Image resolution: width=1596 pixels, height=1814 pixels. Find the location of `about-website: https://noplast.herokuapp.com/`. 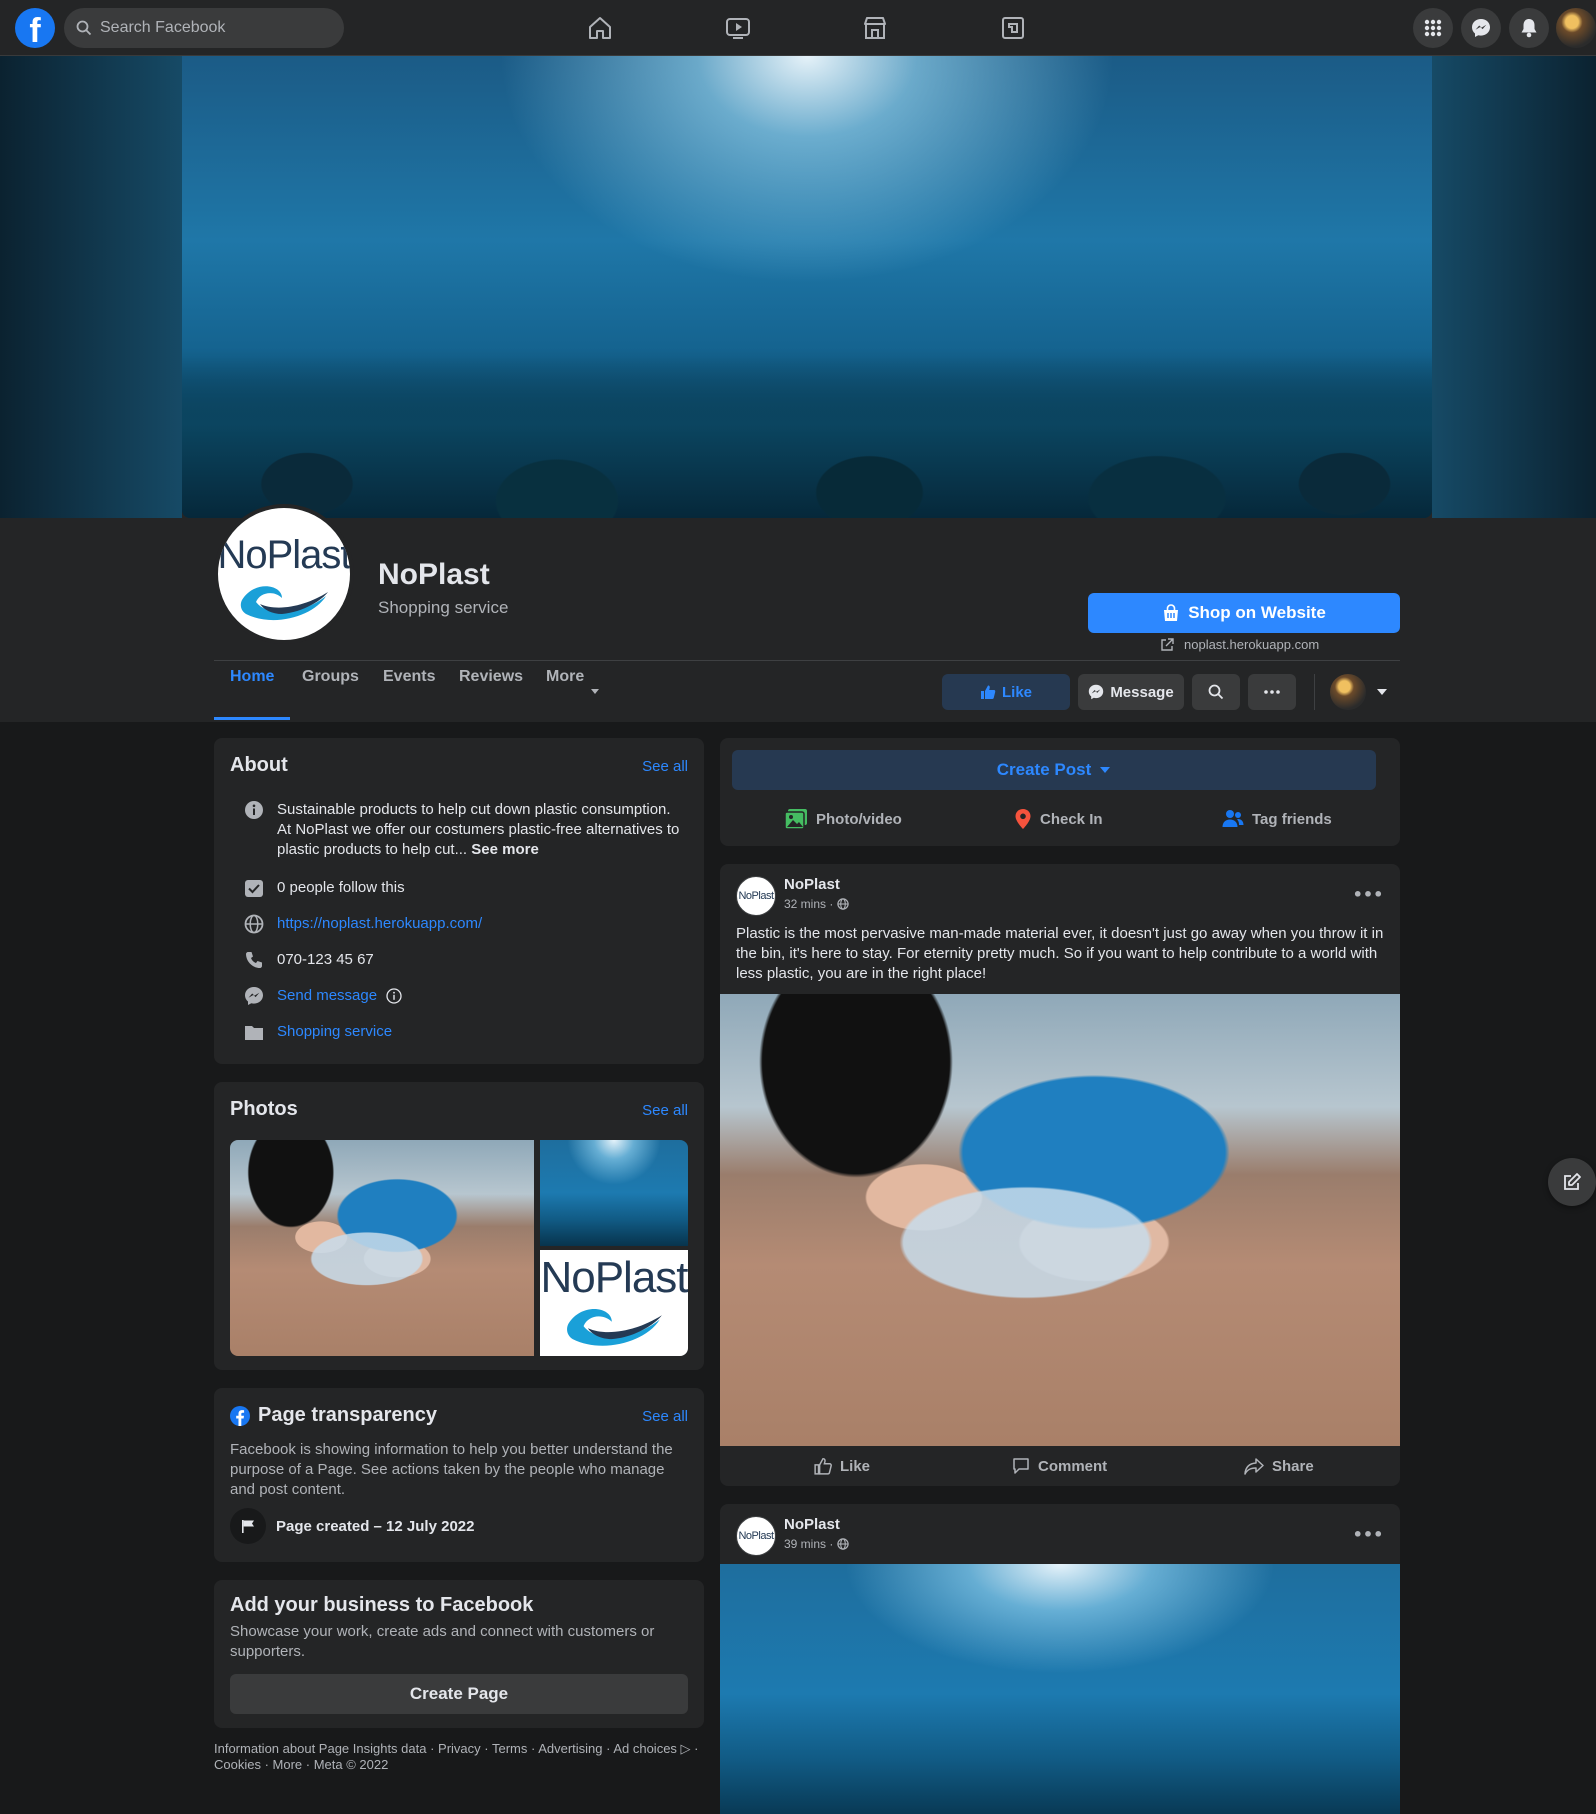

about-website: https://noplast.herokuapp.com/ is located at coordinates (363, 924).